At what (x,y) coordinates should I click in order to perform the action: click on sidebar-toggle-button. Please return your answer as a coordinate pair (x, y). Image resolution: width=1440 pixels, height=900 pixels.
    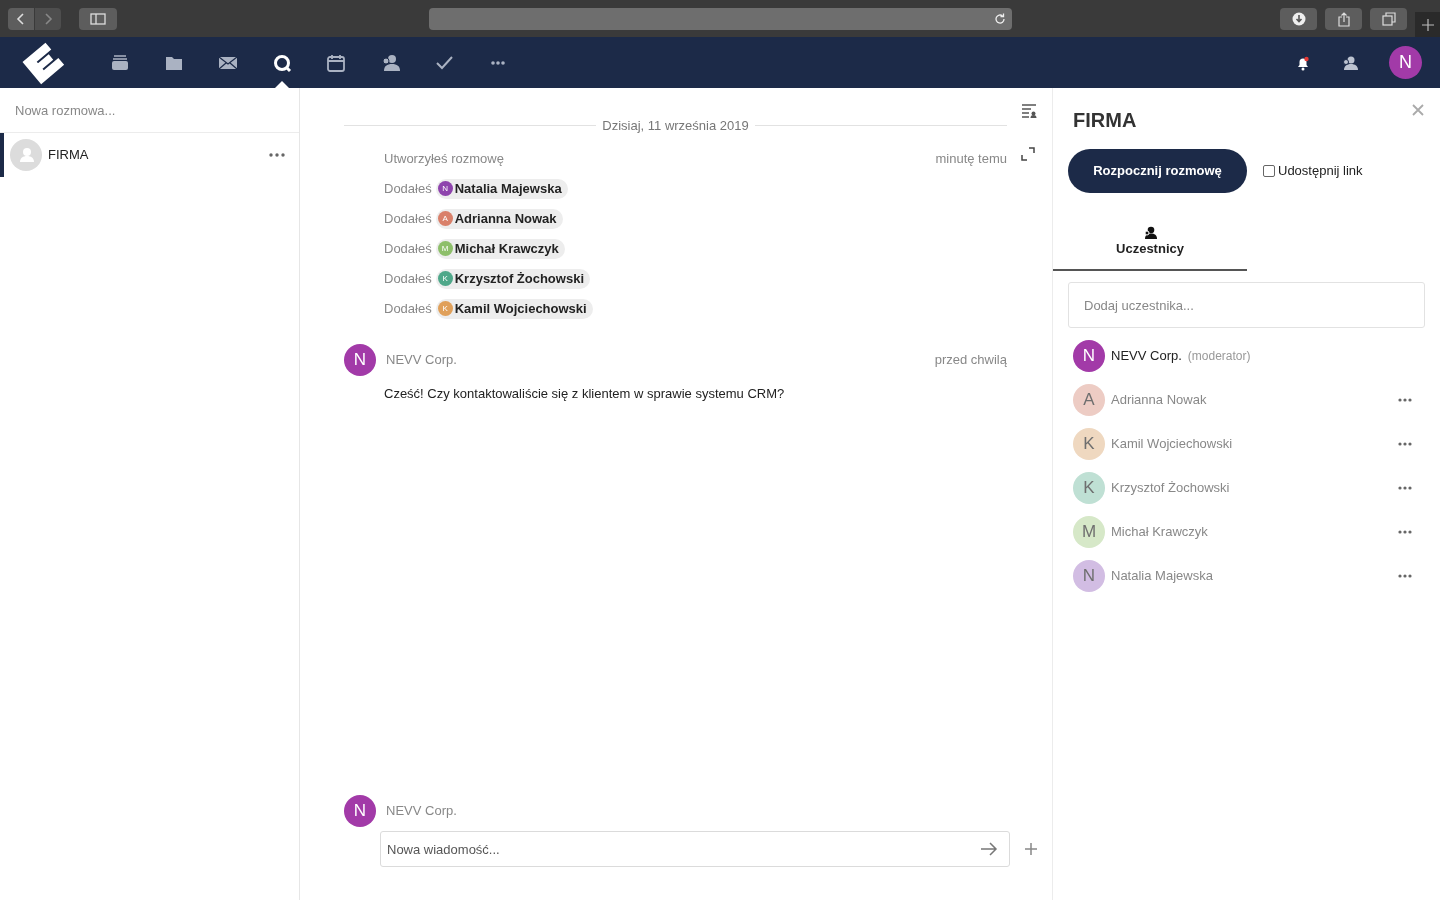
    Looking at the image, I should click on (98, 18).